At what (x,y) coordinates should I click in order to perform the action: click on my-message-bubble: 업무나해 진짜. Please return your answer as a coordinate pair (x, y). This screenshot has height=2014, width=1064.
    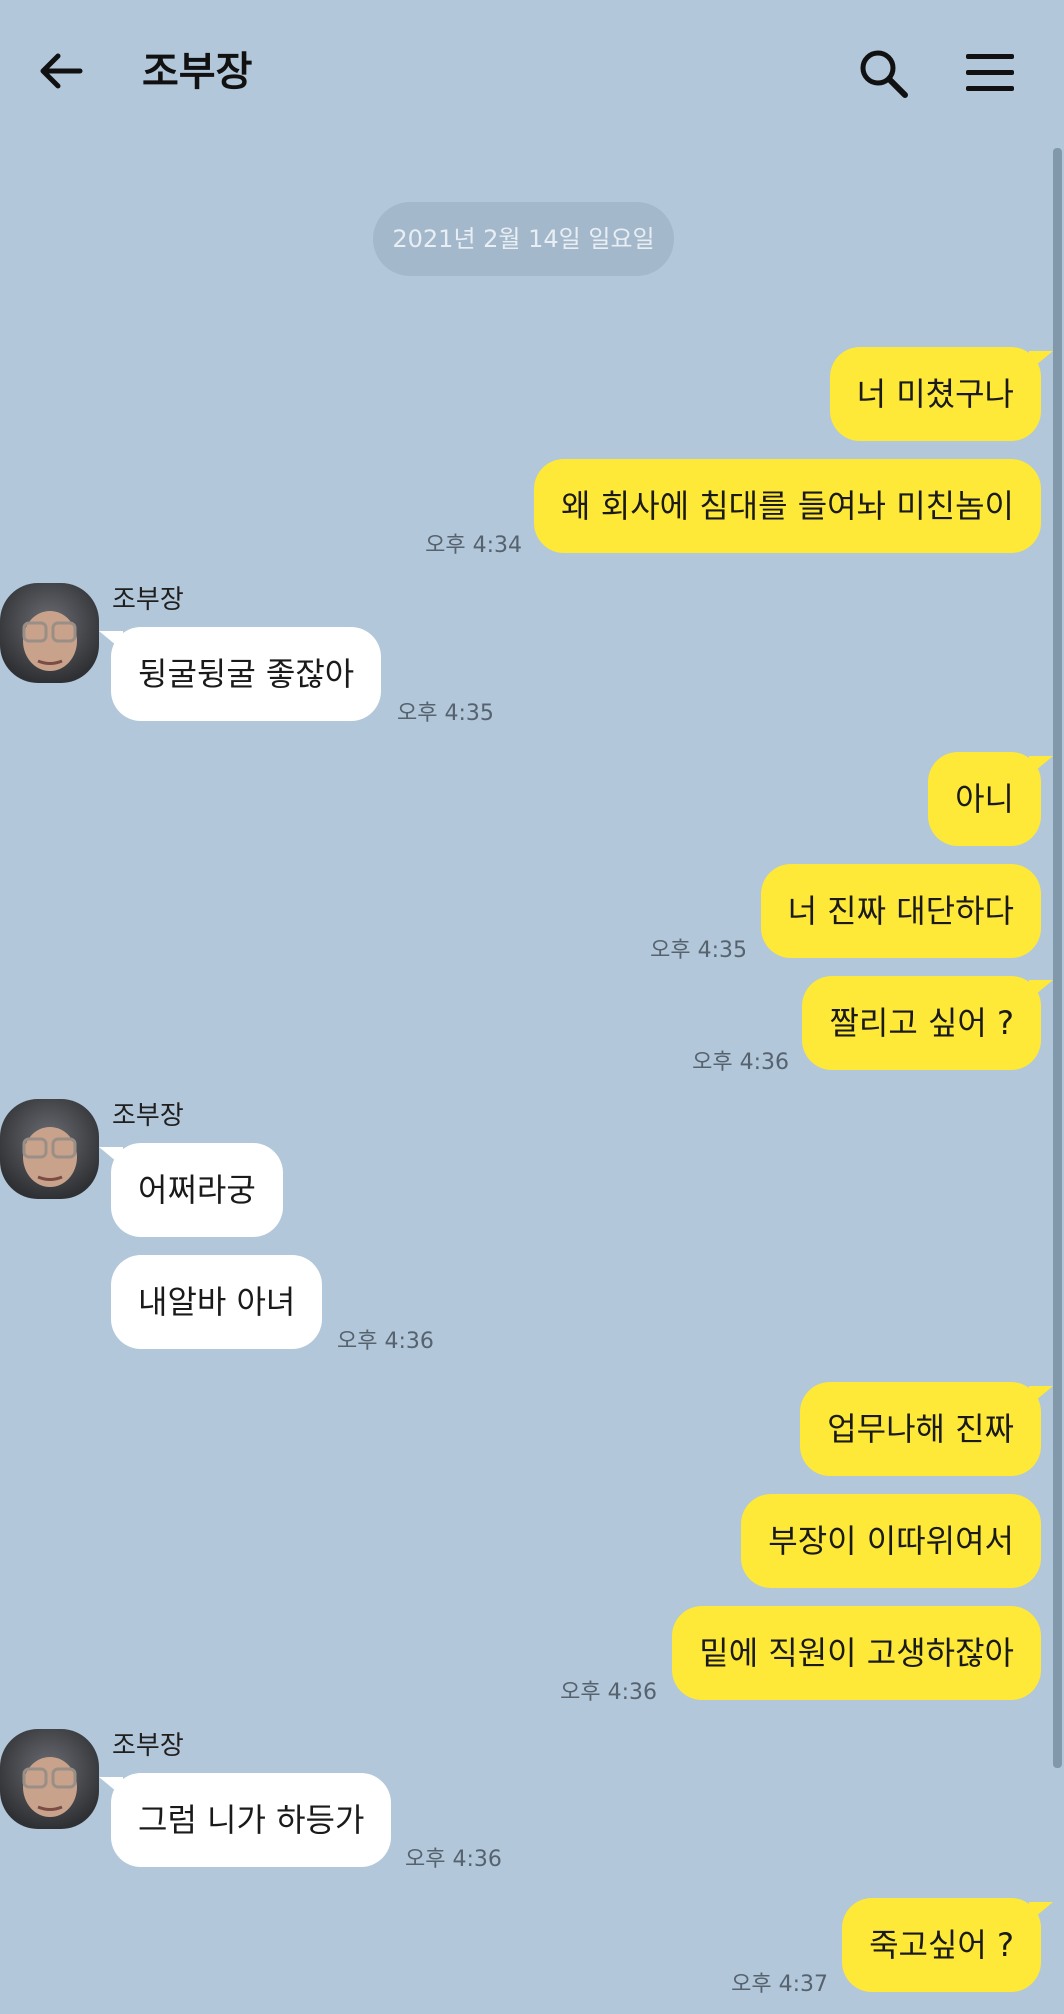
    Looking at the image, I should click on (926, 1429).